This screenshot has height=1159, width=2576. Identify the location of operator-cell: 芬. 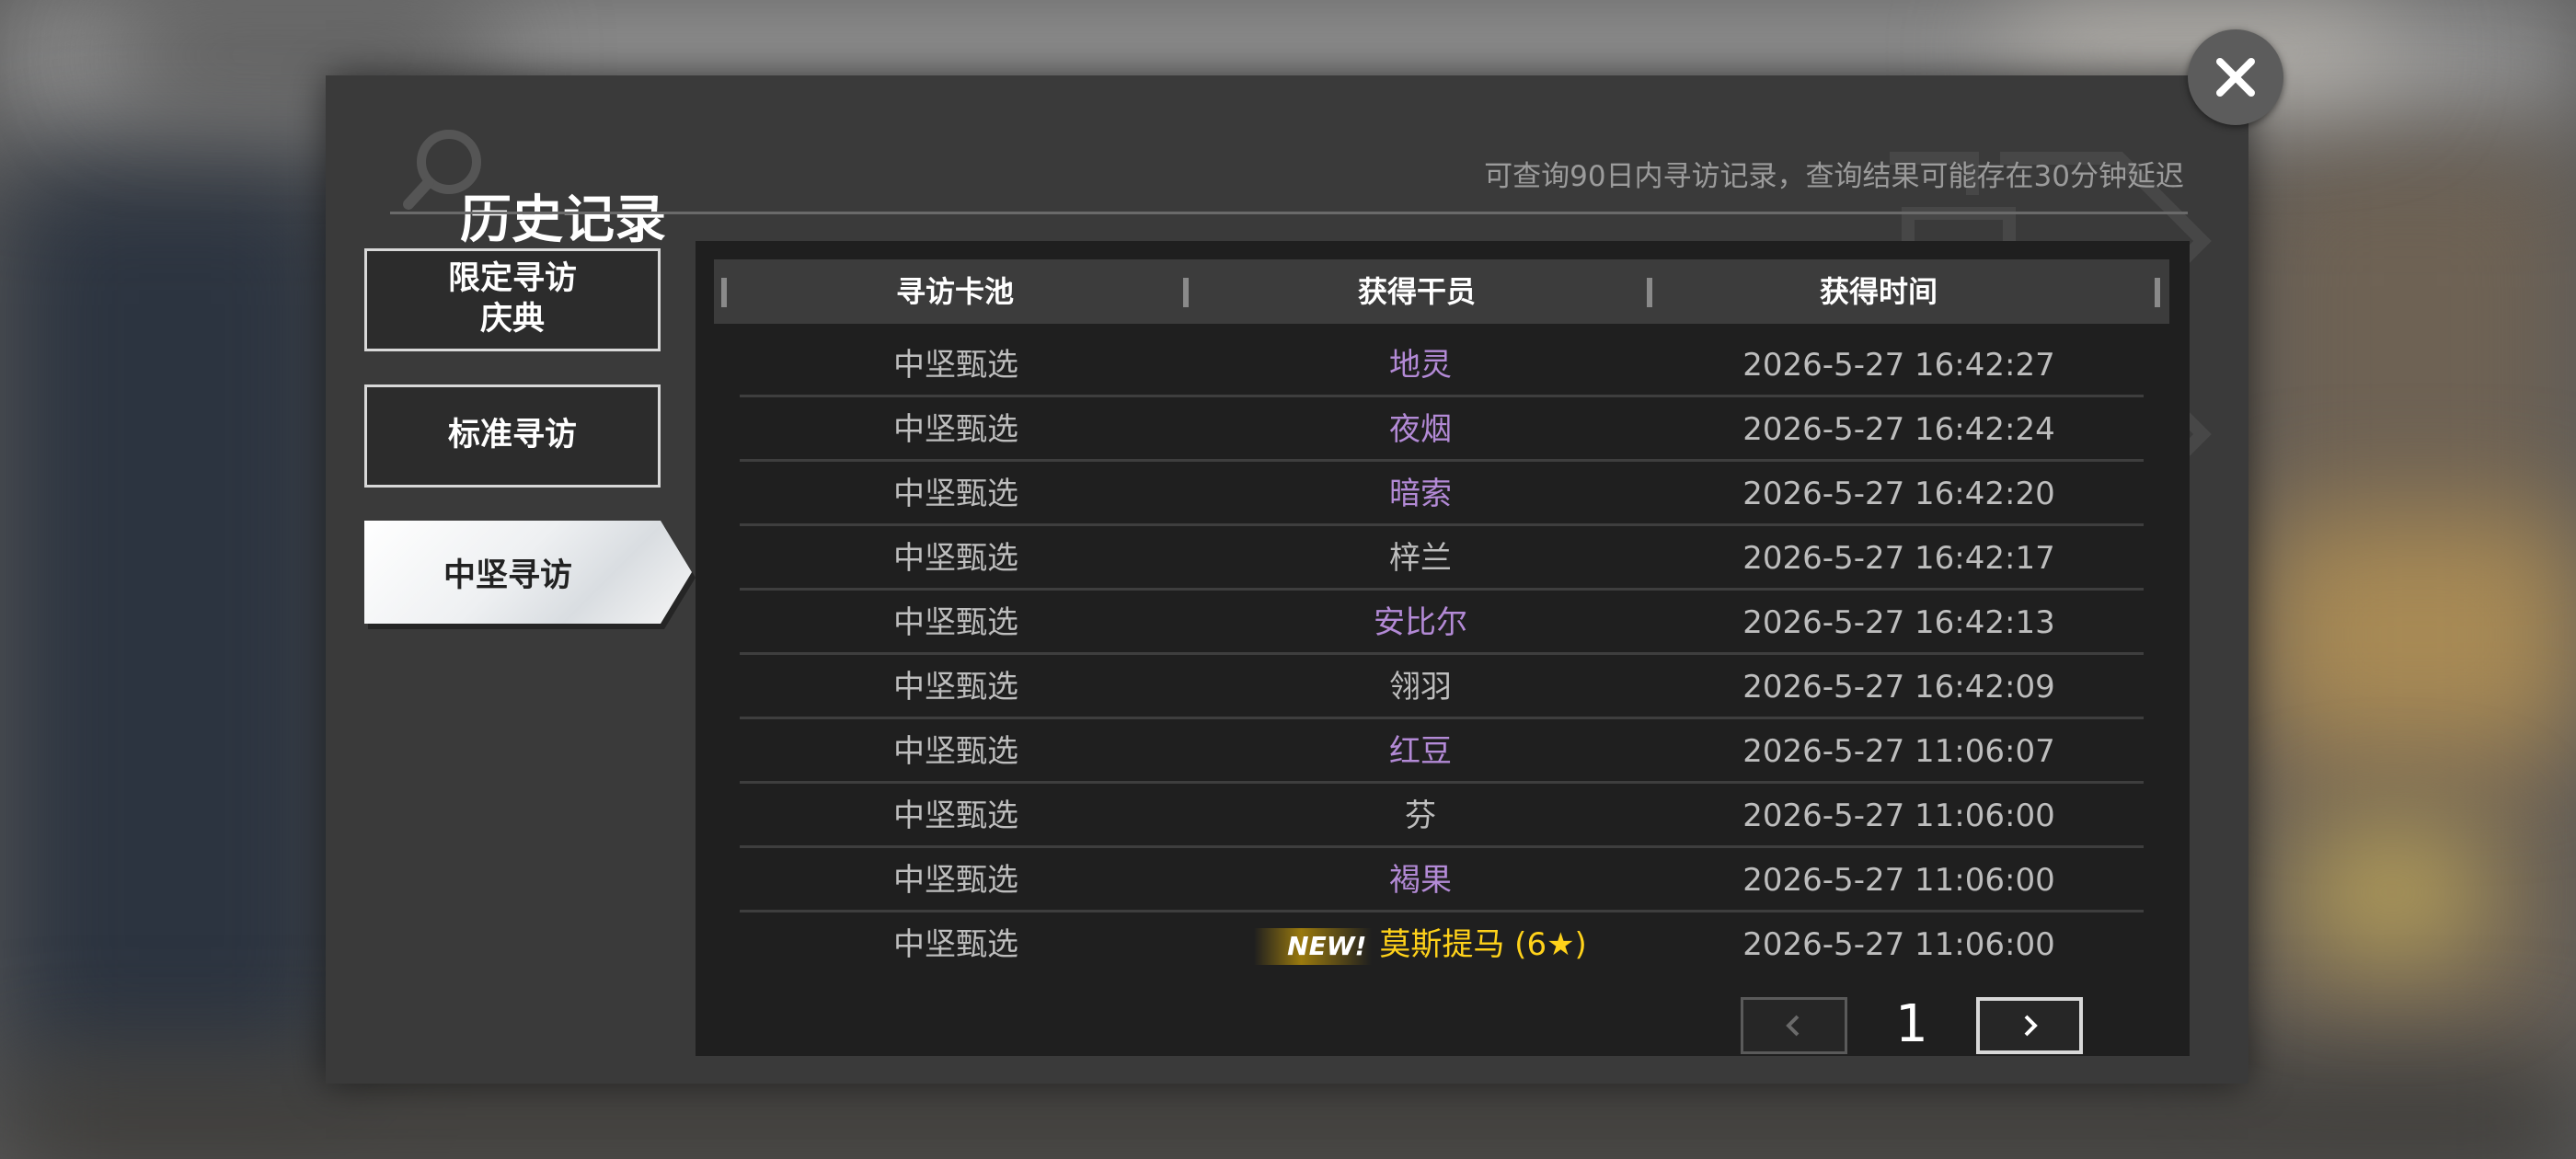
(1420, 816).